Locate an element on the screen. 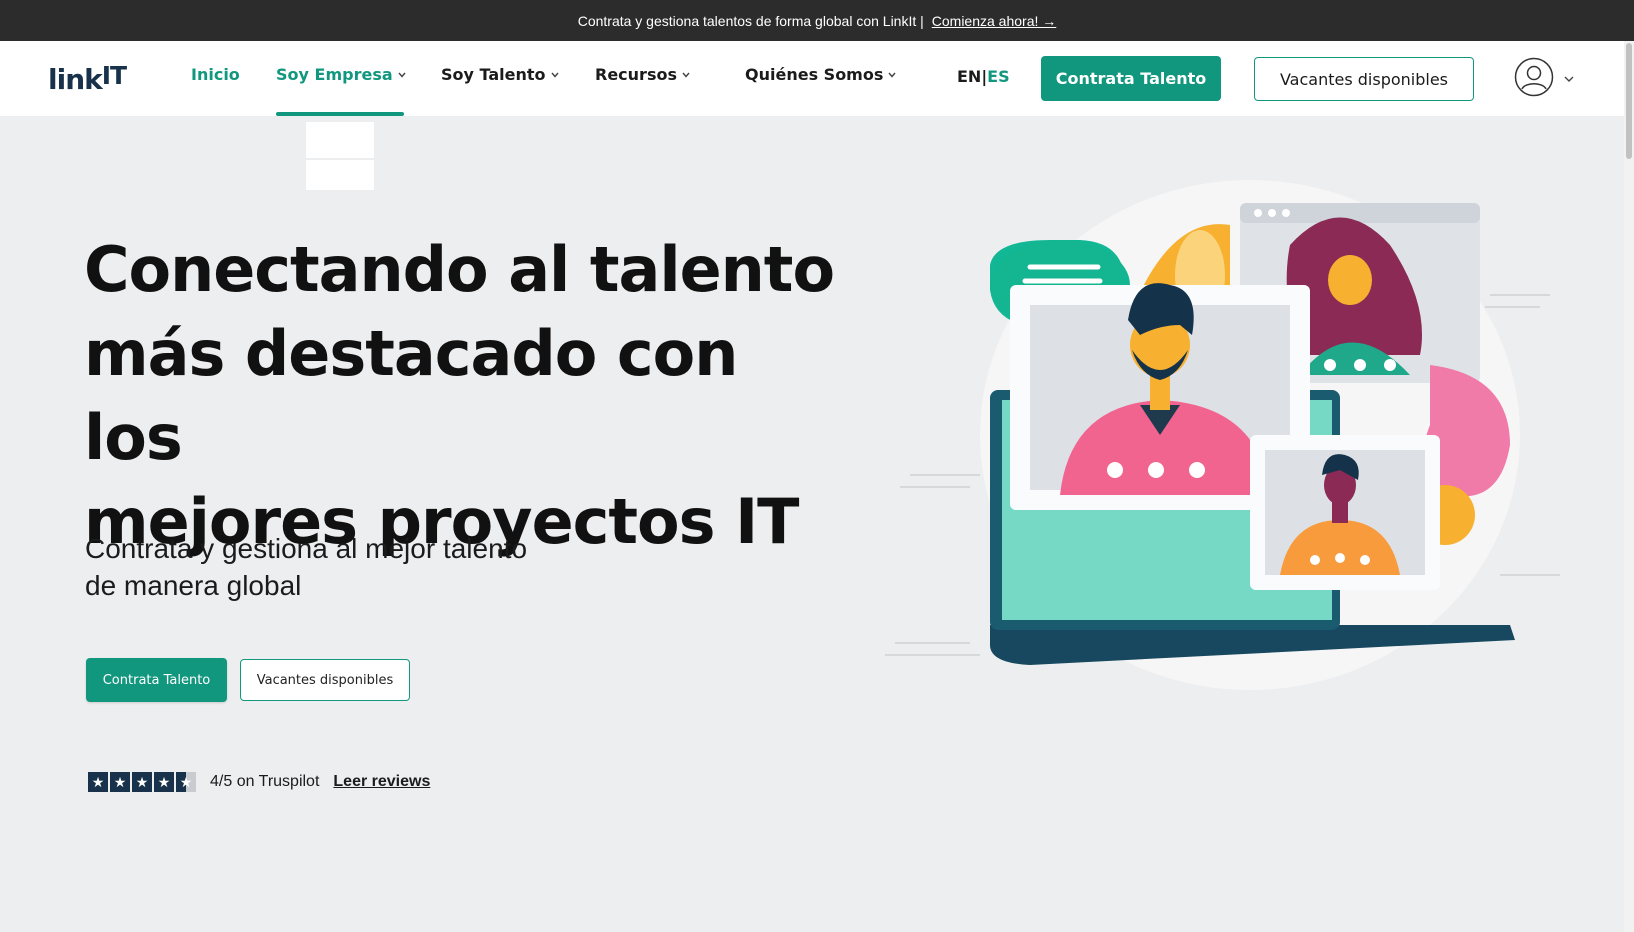  scrollbar-thumb is located at coordinates (1629, 101).